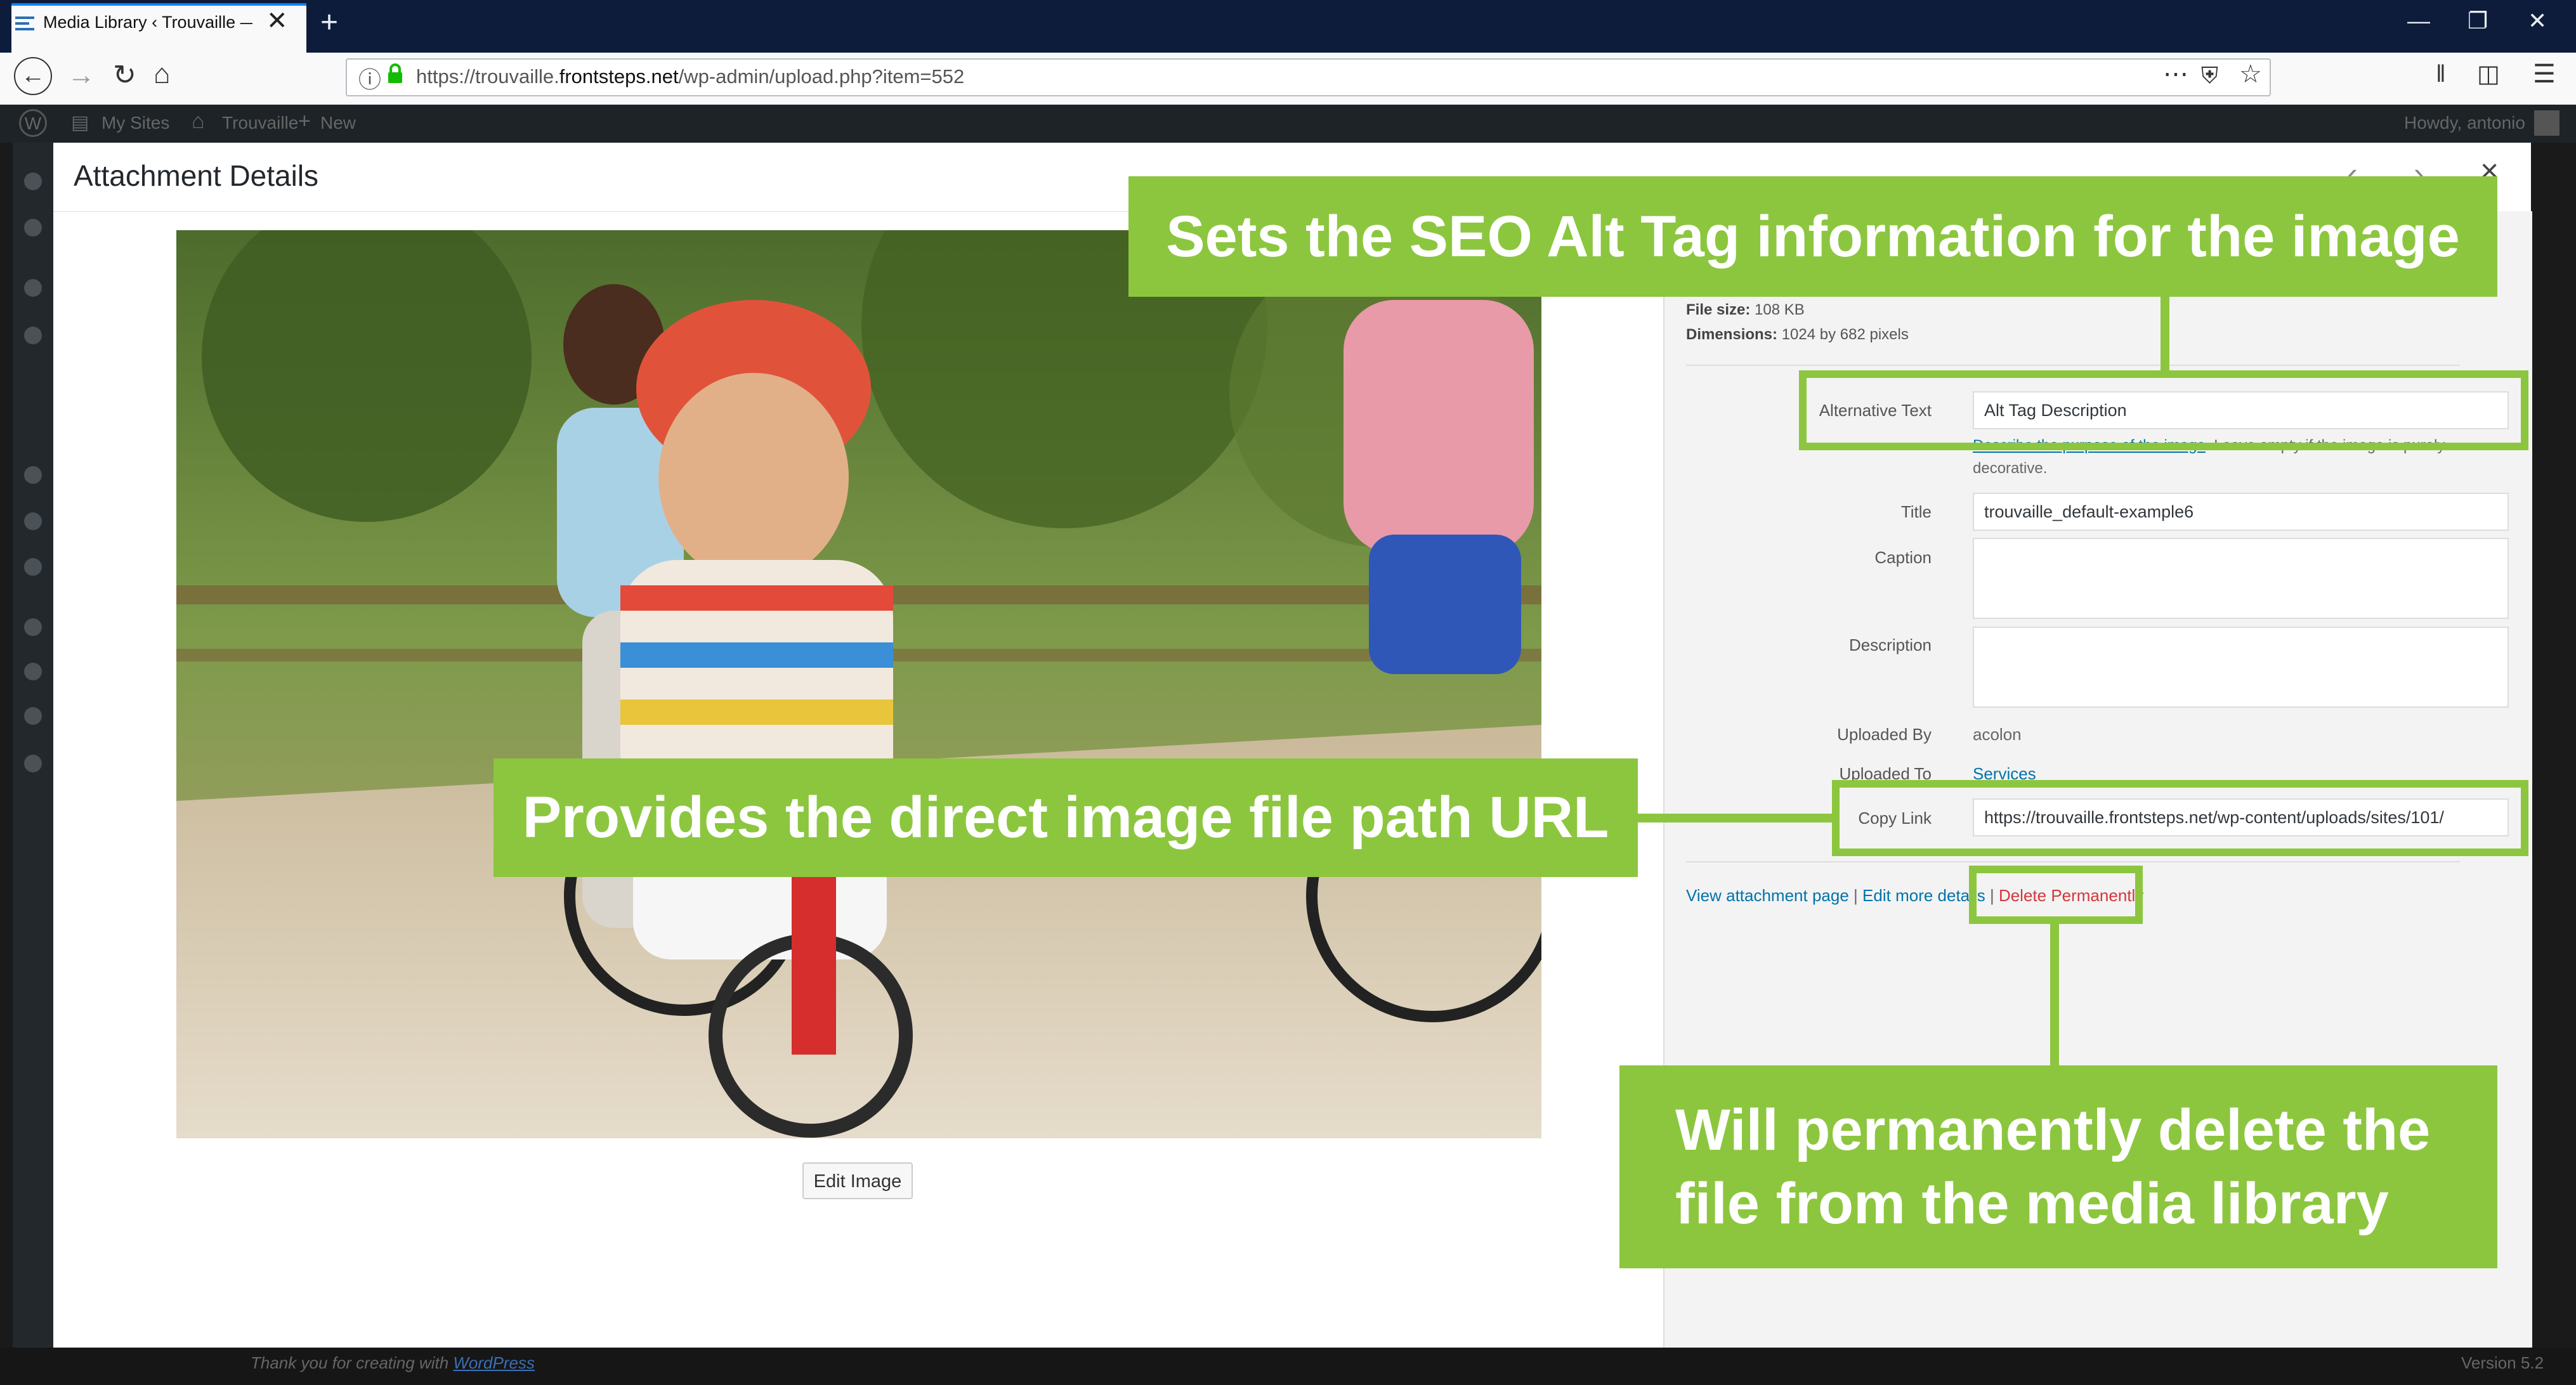 The width and height of the screenshot is (2576, 1385). I want to click on tools-icon, so click(33, 716).